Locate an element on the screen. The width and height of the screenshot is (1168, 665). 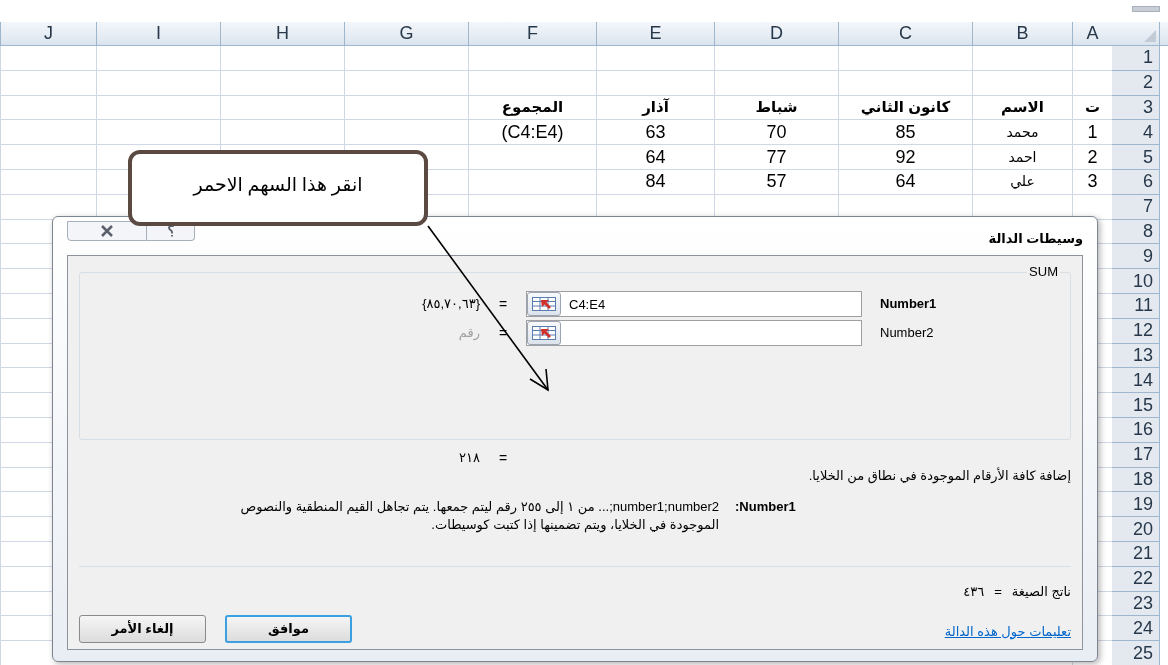
column-header: C is located at coordinates (905, 33).